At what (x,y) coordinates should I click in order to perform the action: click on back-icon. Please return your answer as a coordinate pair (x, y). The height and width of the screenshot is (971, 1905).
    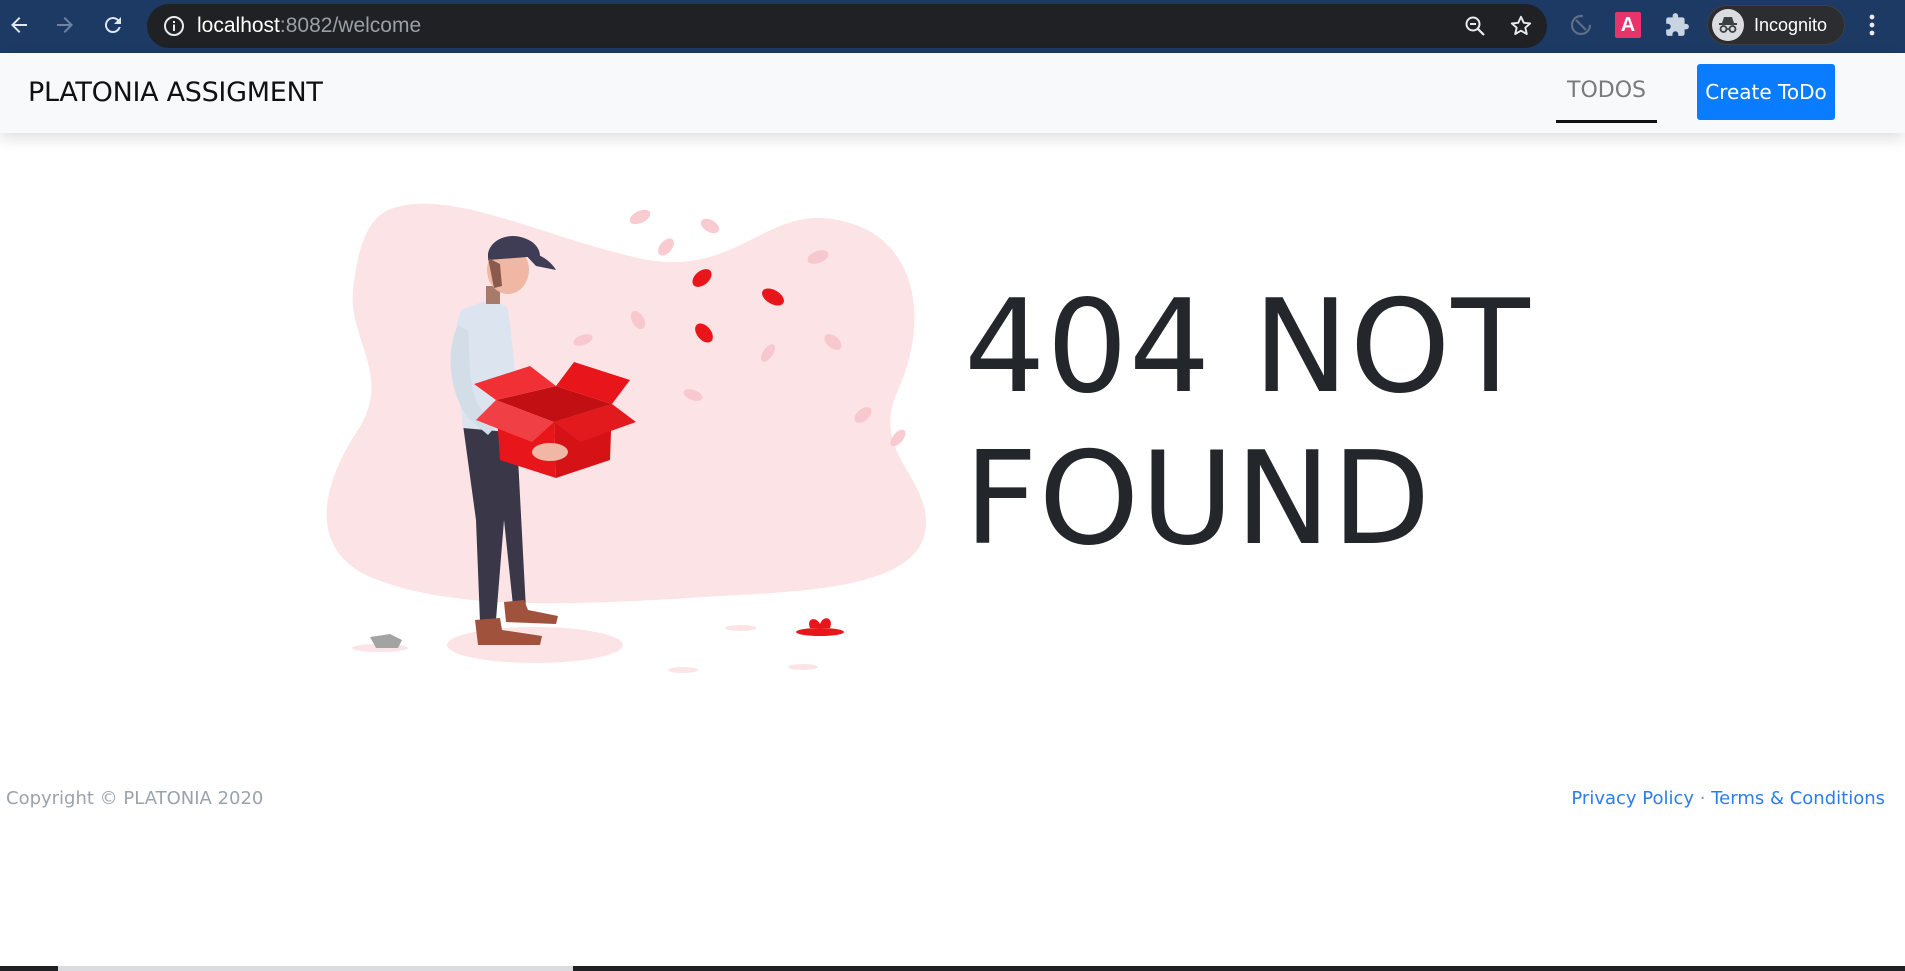
    Looking at the image, I should click on (19, 25).